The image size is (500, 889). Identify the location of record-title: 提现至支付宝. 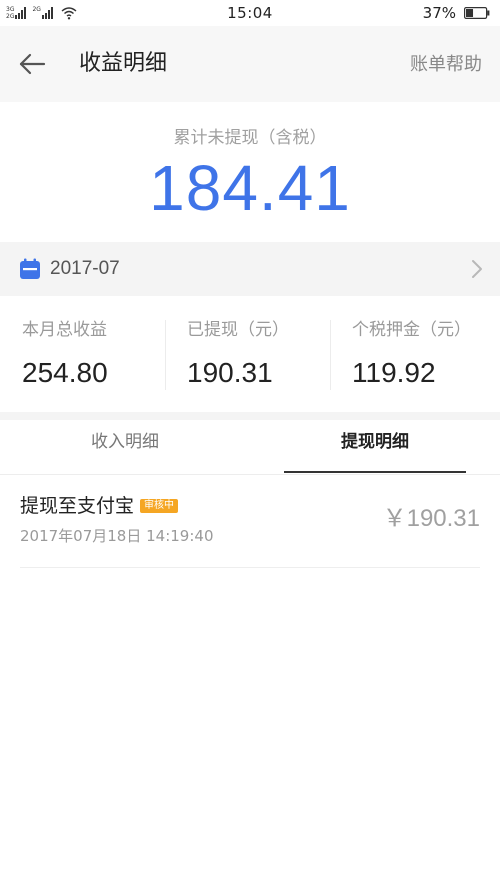
(77, 506).